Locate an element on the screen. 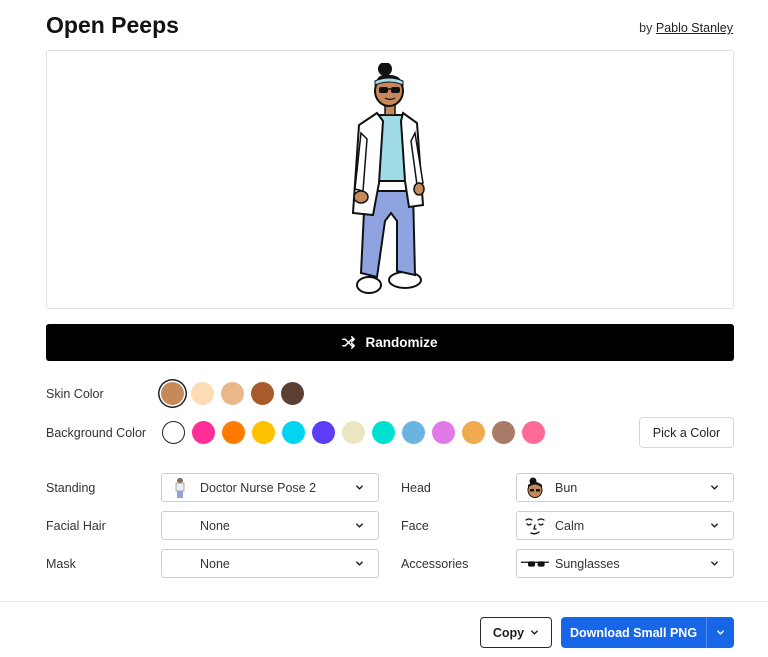 This screenshot has width=768, height=657. download-small-png-button: Download Small PNG is located at coordinates (634, 632).